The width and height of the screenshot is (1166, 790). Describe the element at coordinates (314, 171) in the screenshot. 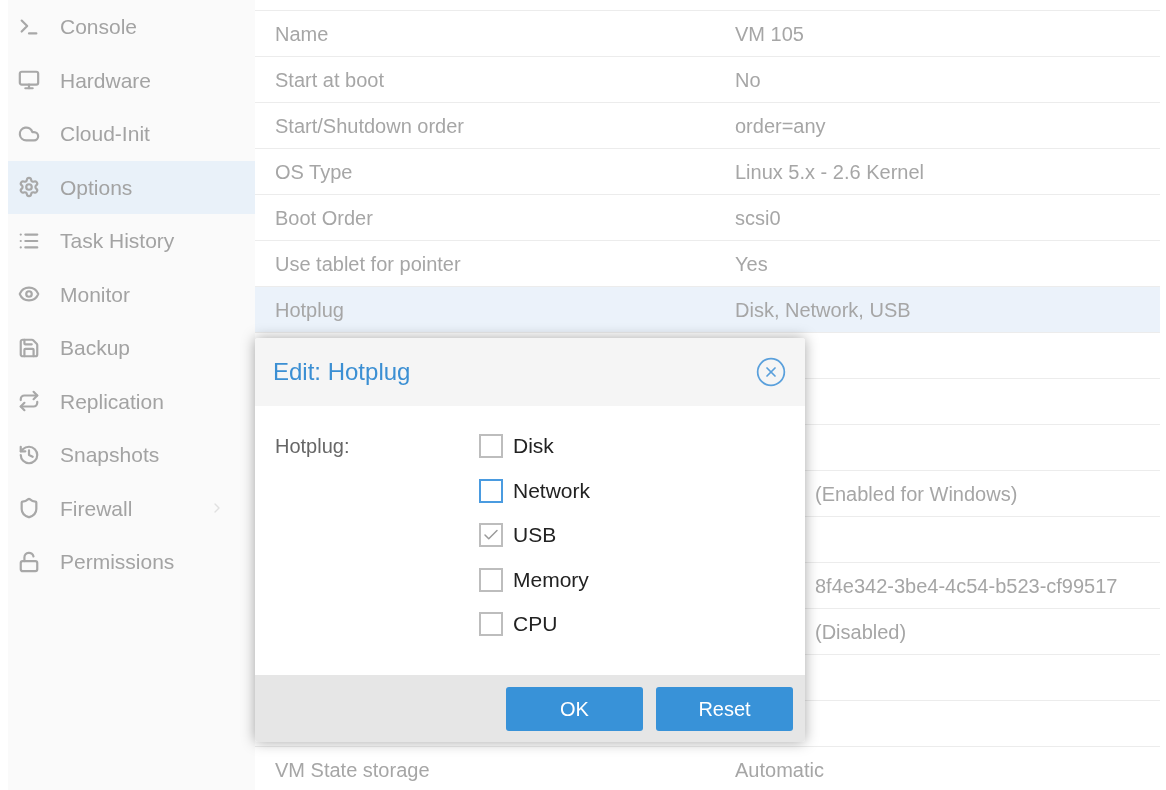

I see `option-name: OS Type` at that location.